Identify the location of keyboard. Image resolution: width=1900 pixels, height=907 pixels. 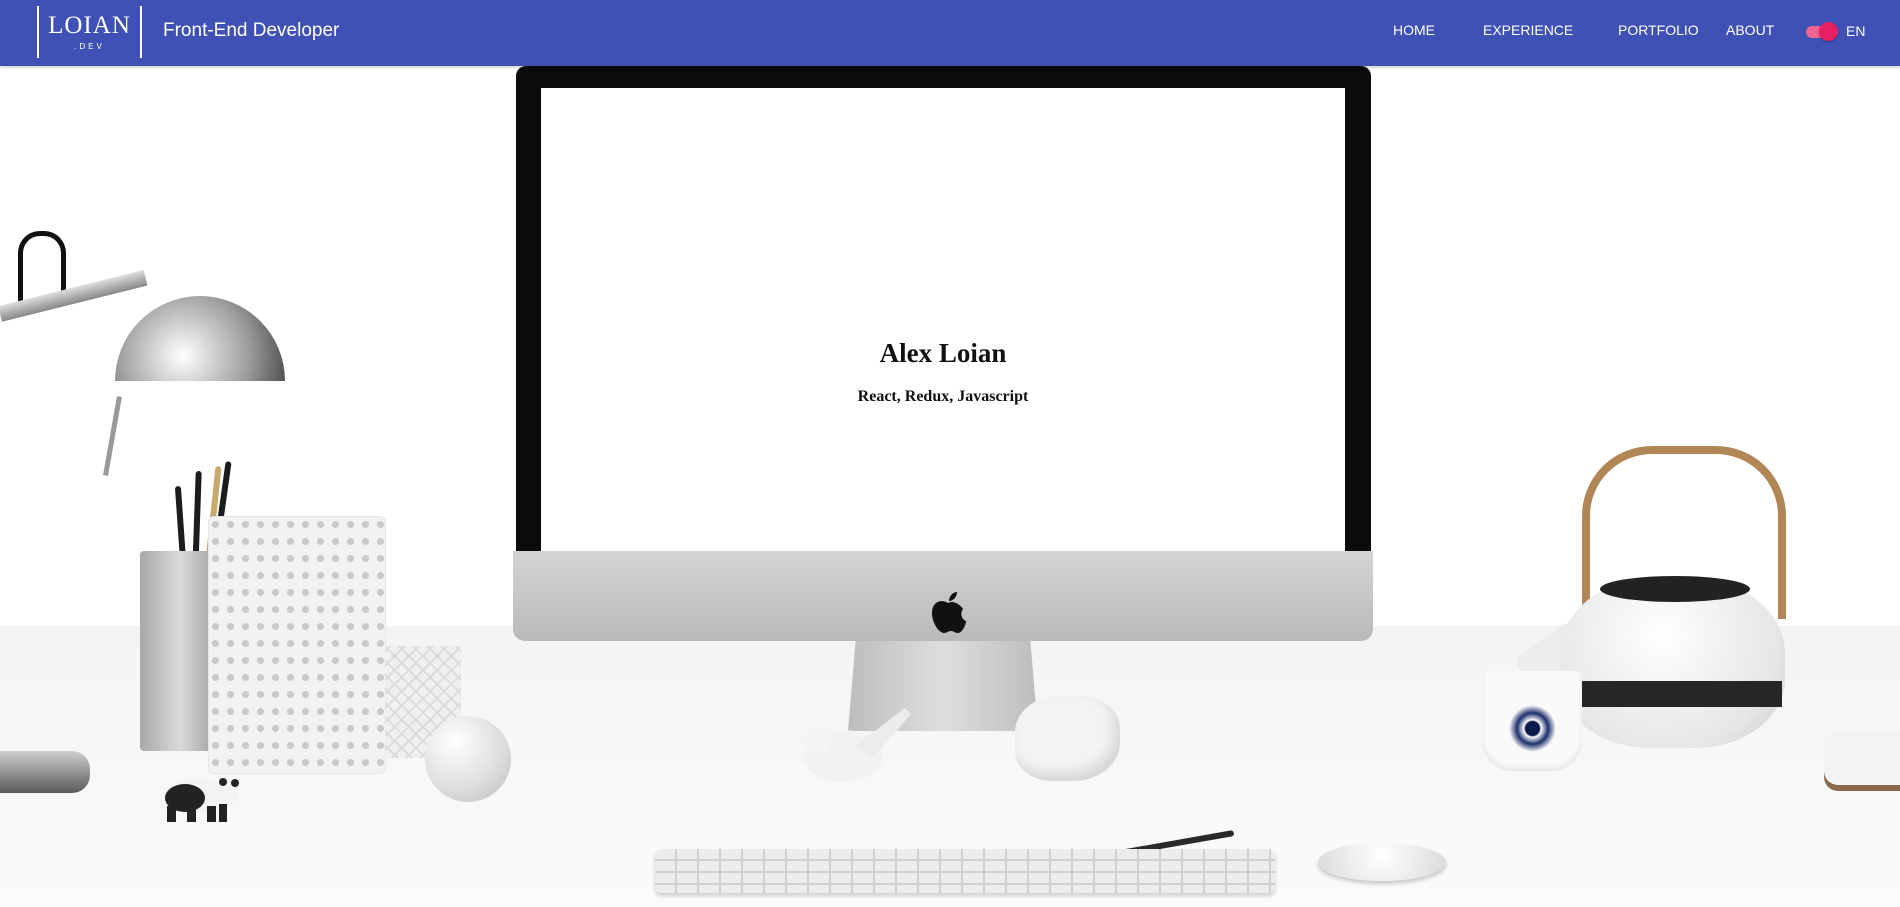
(965, 871).